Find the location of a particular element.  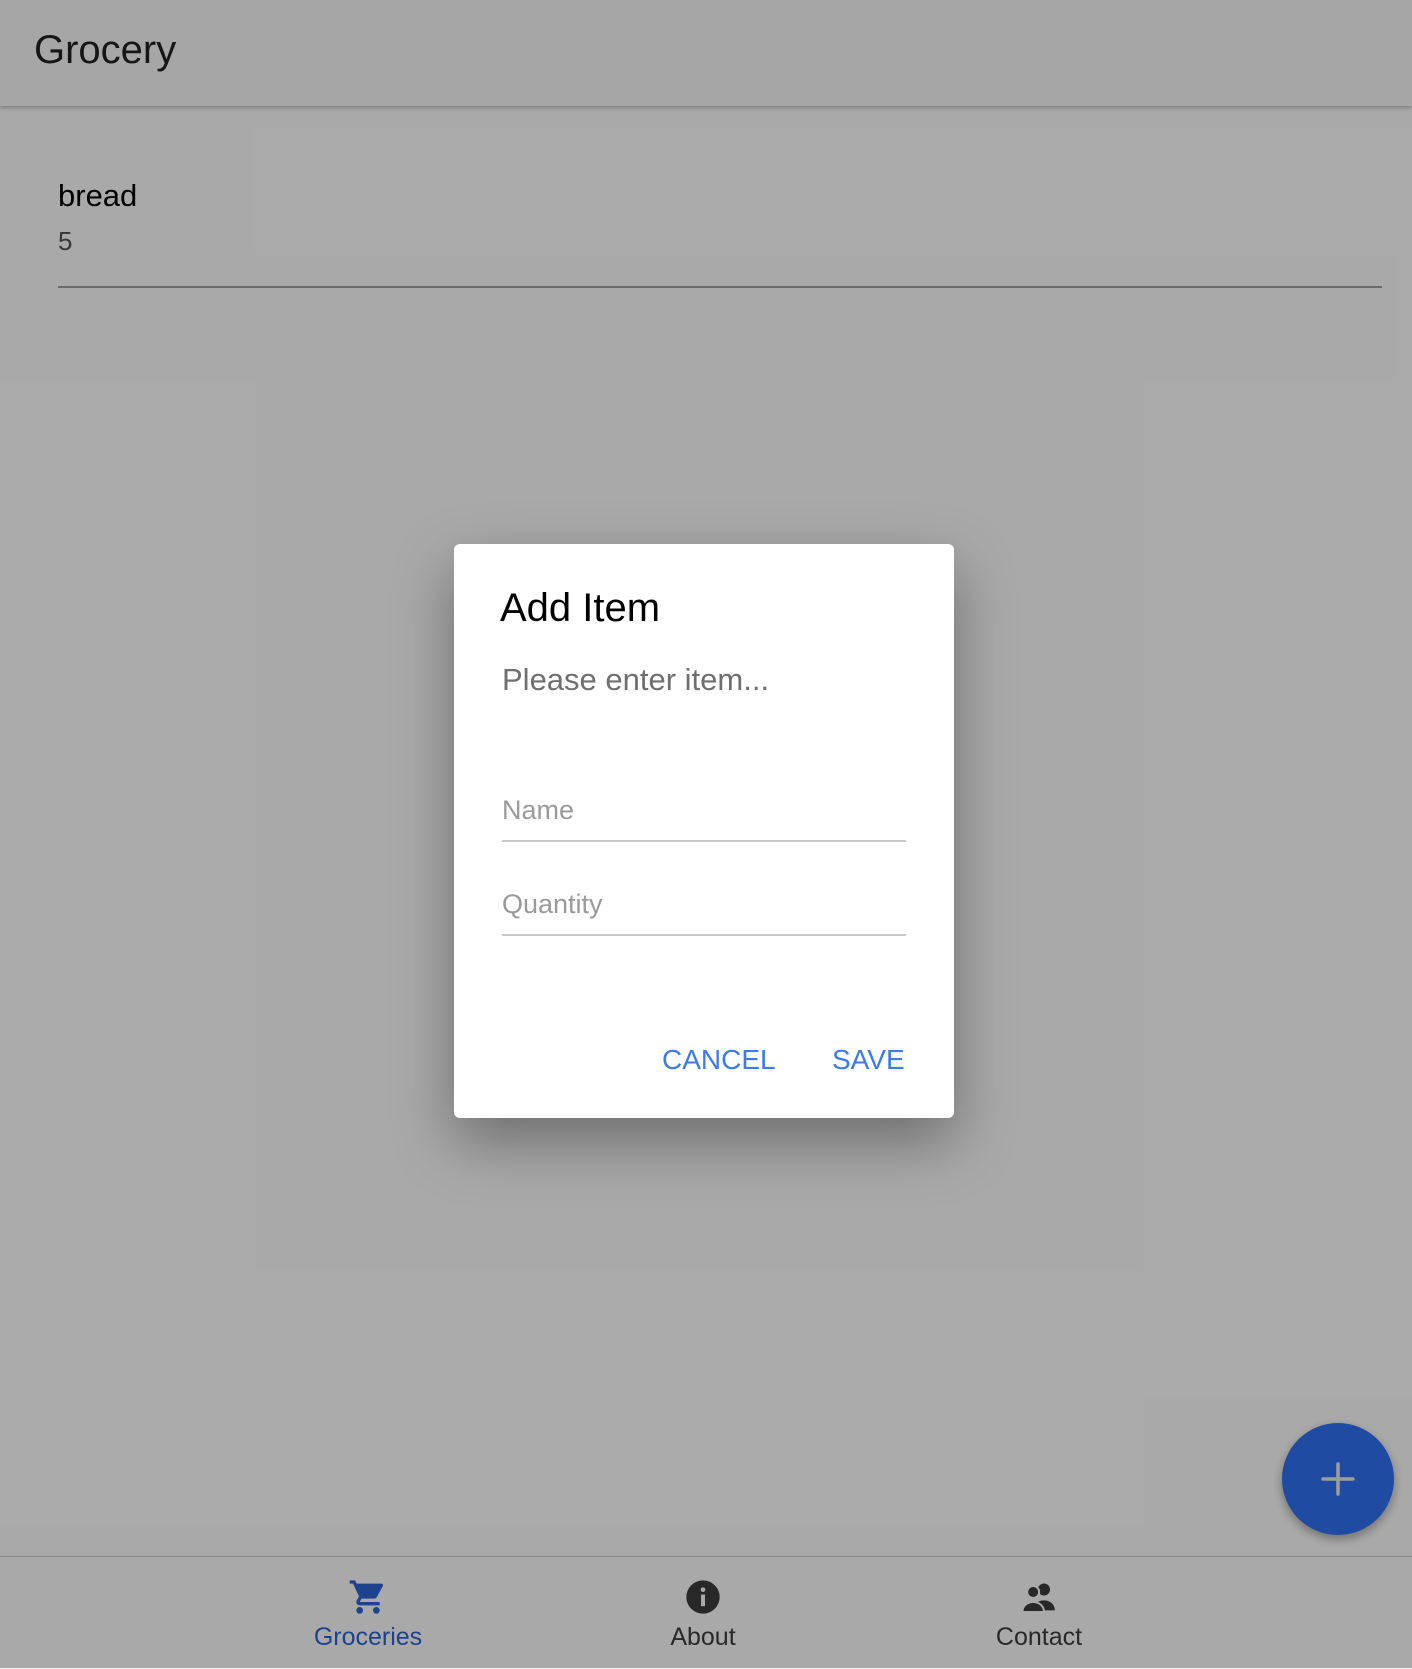

save-button: SAVE is located at coordinates (868, 1060).